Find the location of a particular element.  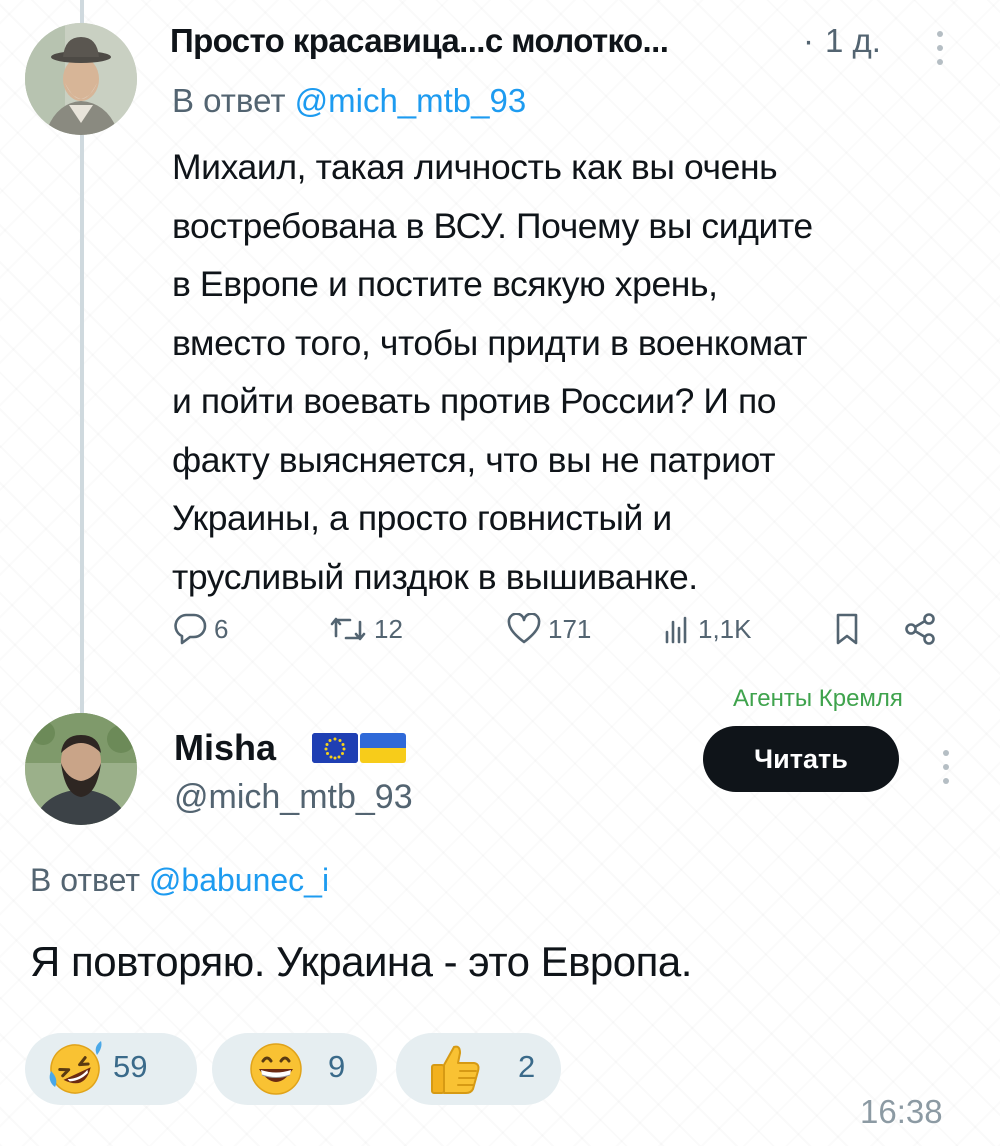

reply-author-name: Misha is located at coordinates (225, 748).